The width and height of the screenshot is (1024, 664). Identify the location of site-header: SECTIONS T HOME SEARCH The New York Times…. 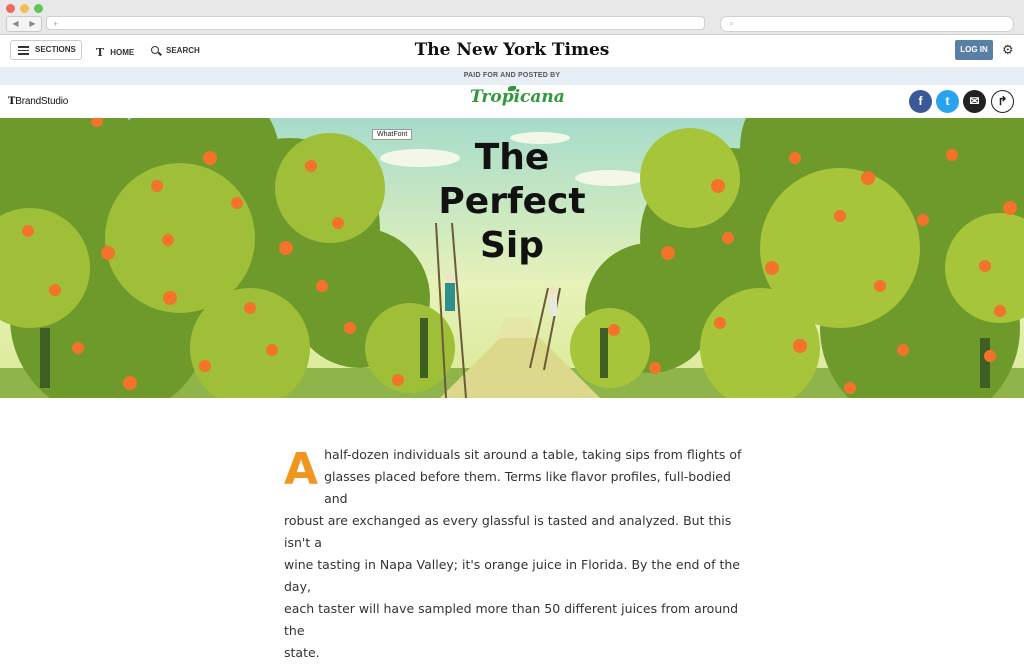
(512, 51).